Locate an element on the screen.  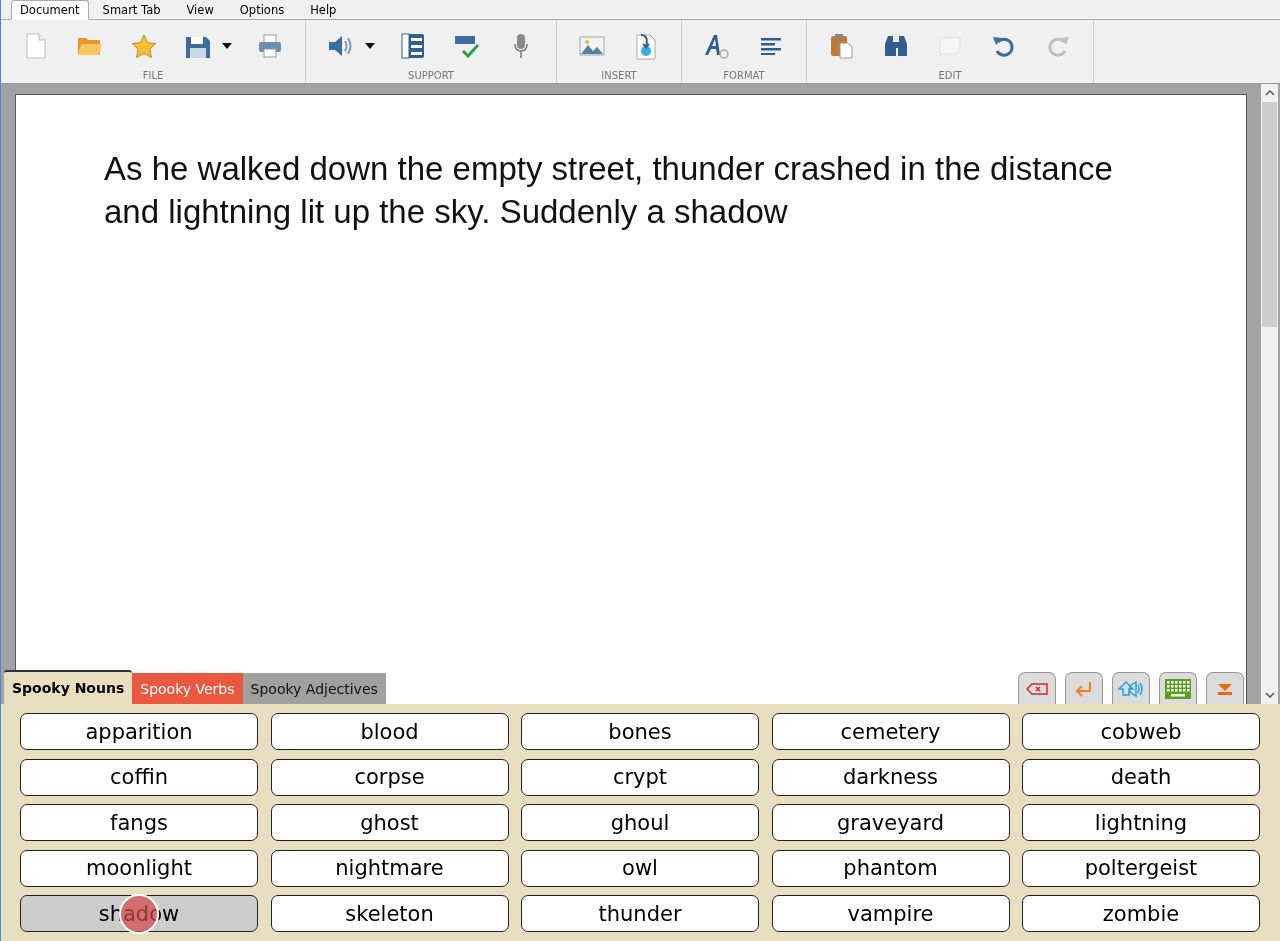
menu-tab: Options is located at coordinates (262, 10).